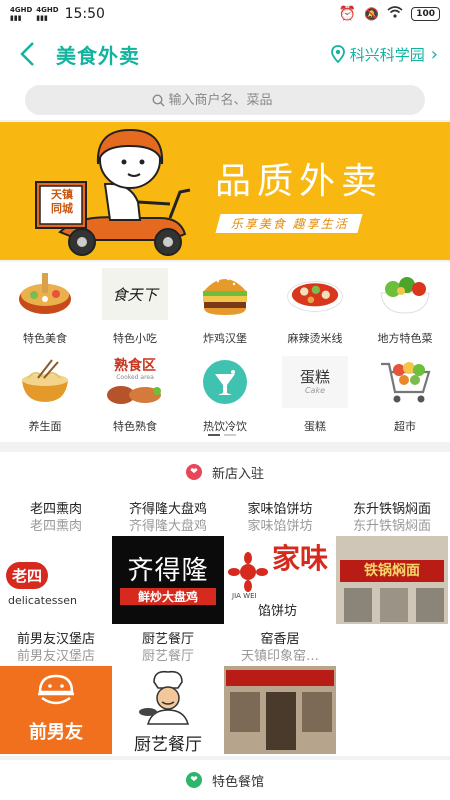 This screenshot has height=800, width=450. Describe the element at coordinates (391, 508) in the screenshot. I see `store-name: 东升铁锅焖面` at that location.